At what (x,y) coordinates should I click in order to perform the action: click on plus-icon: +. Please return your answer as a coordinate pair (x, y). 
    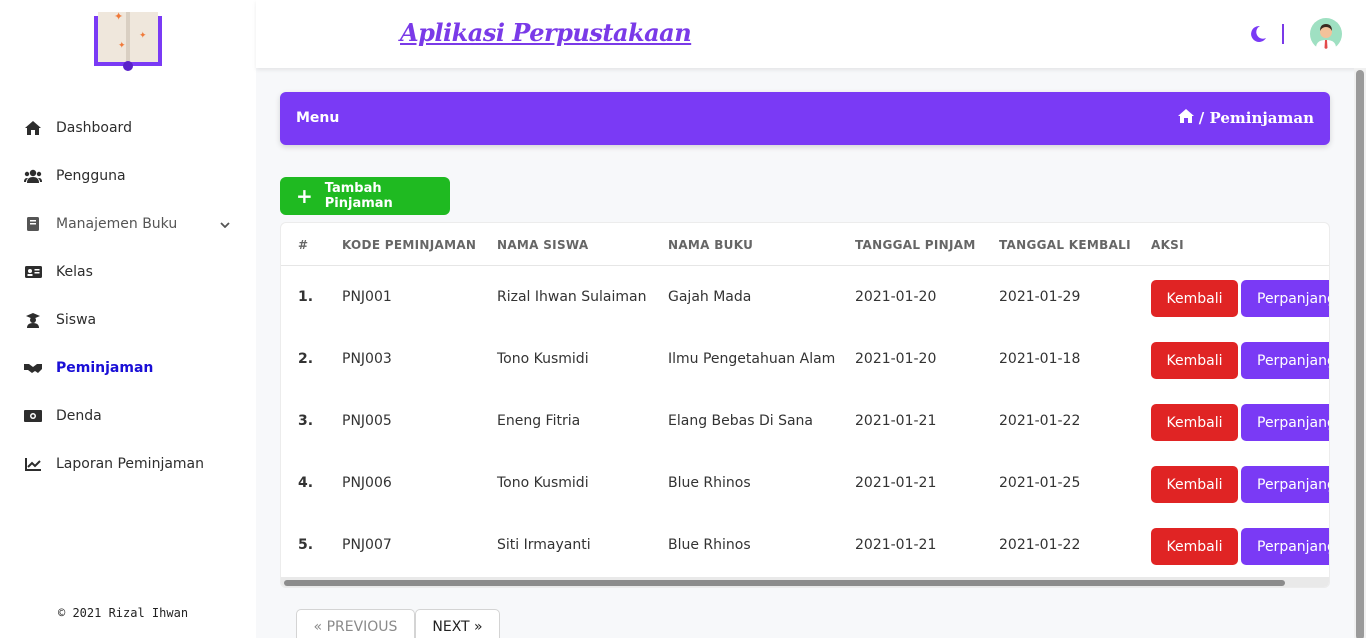
    Looking at the image, I should click on (304, 196).